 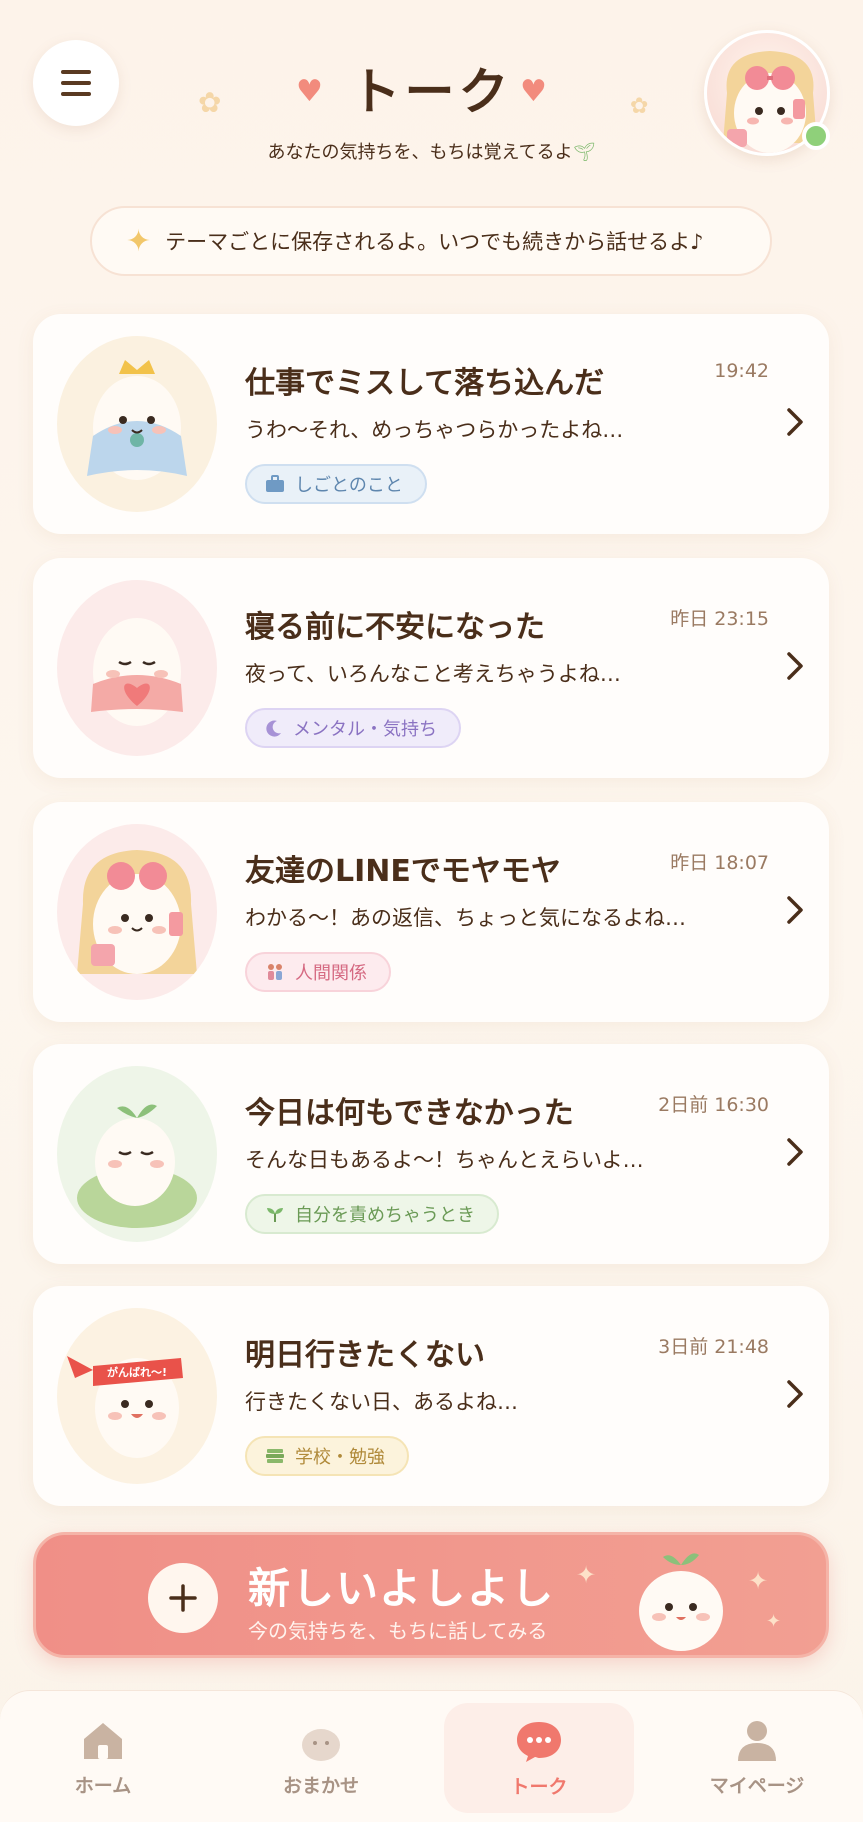 I want to click on subtitle-text: あなたの気持ちを、もちは覚えてるよ, so click(x=420, y=152).